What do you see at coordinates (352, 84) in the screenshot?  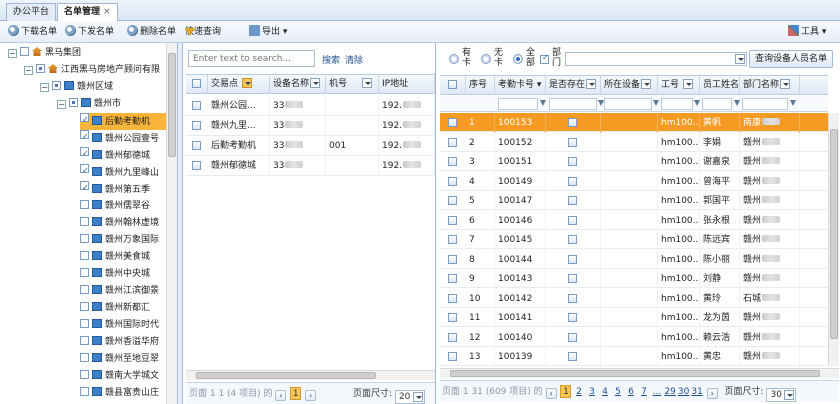 I see `col-header-machine-no: 机号` at bounding box center [352, 84].